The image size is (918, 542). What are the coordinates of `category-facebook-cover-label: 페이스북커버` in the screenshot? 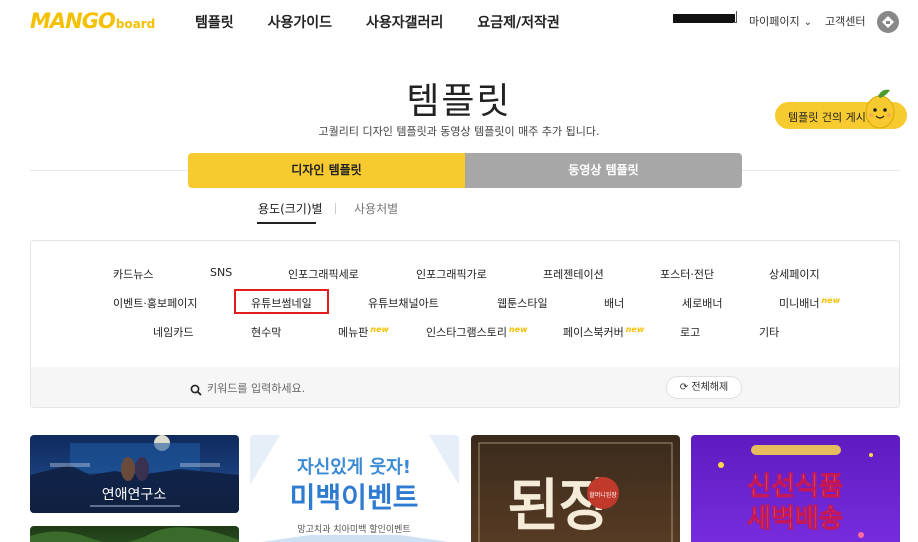 It's located at (593, 332).